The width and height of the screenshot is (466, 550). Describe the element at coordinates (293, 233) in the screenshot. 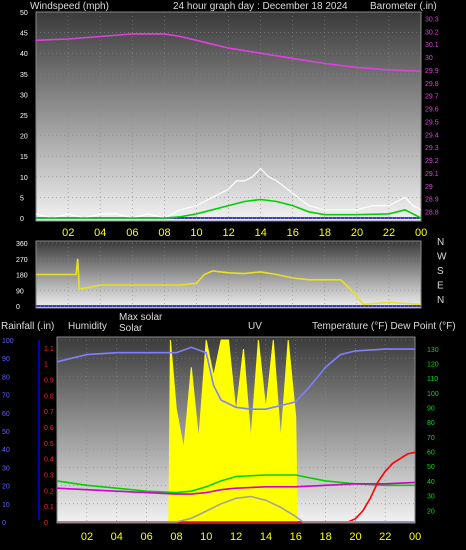

I see `wind-x-tick-label: 16` at that location.